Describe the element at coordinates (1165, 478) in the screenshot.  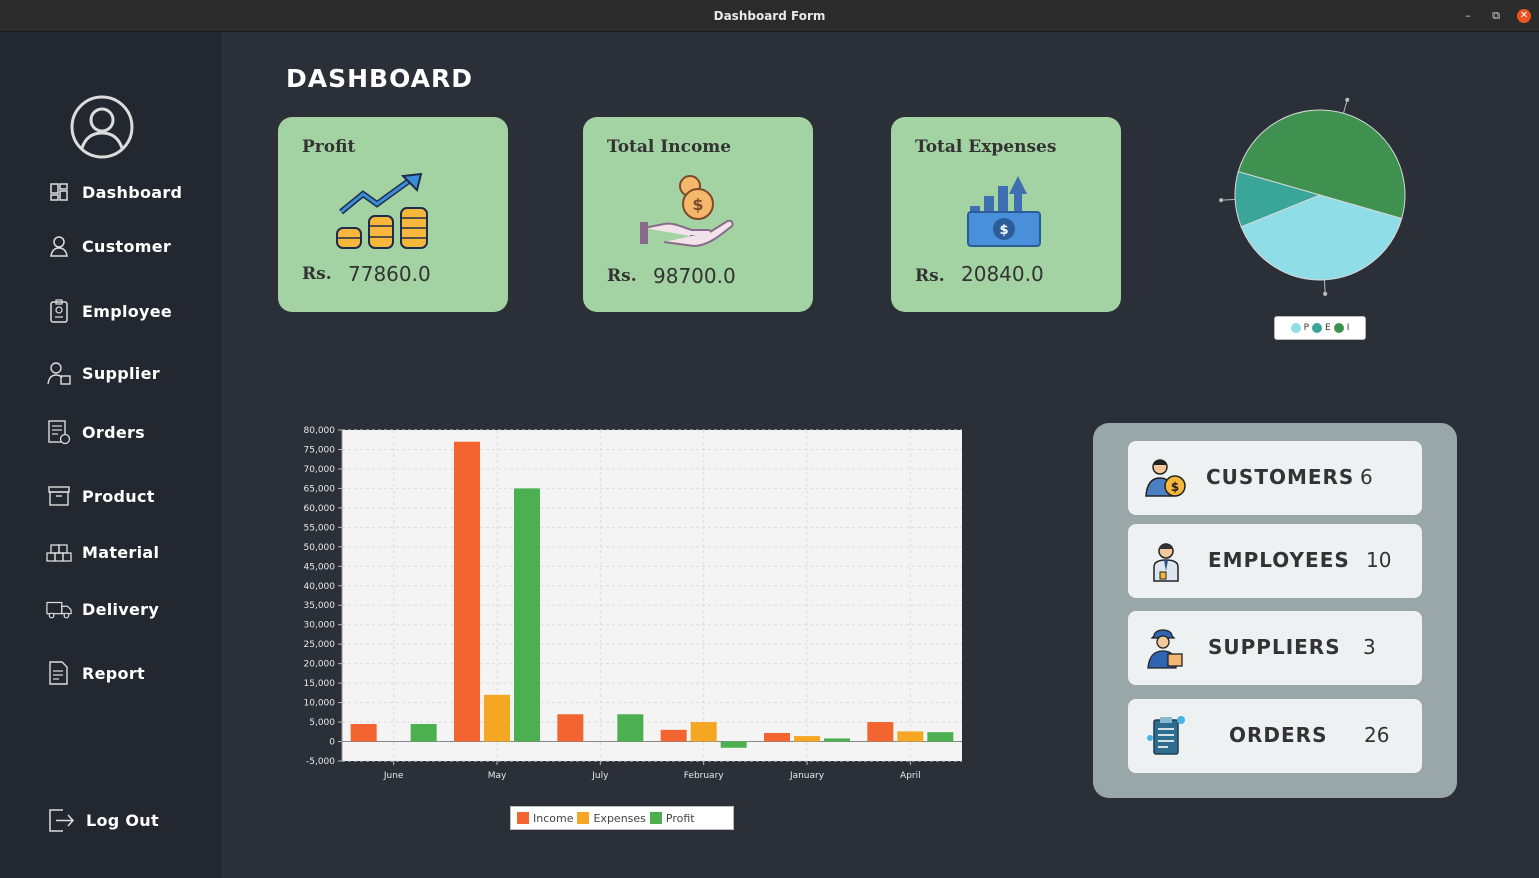
I see `customer-icon: $` at that location.